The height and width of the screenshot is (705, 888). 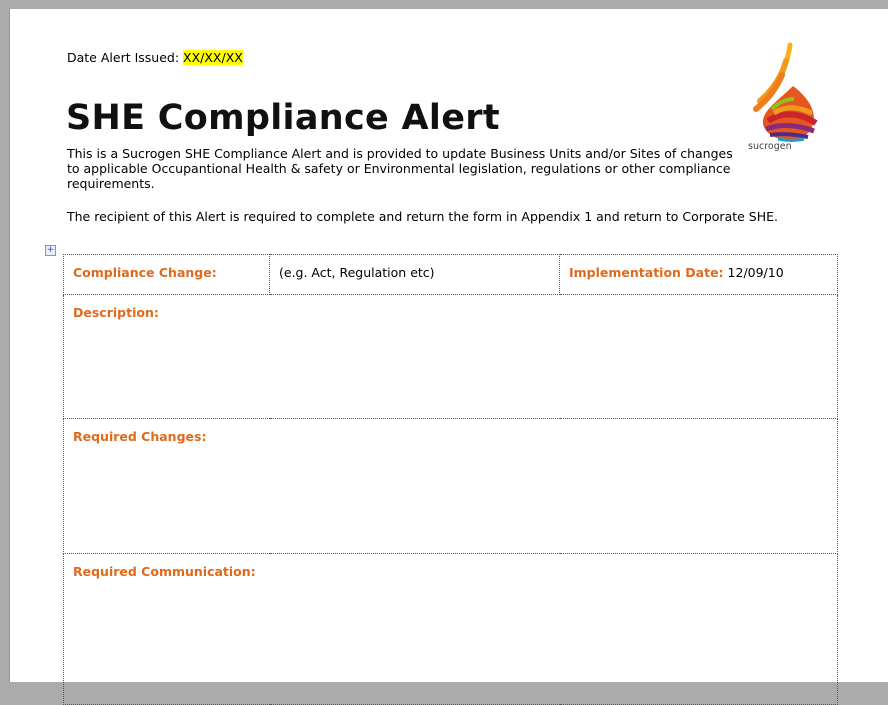 I want to click on implementation-date-label: Implementation Date:, so click(x=646, y=272).